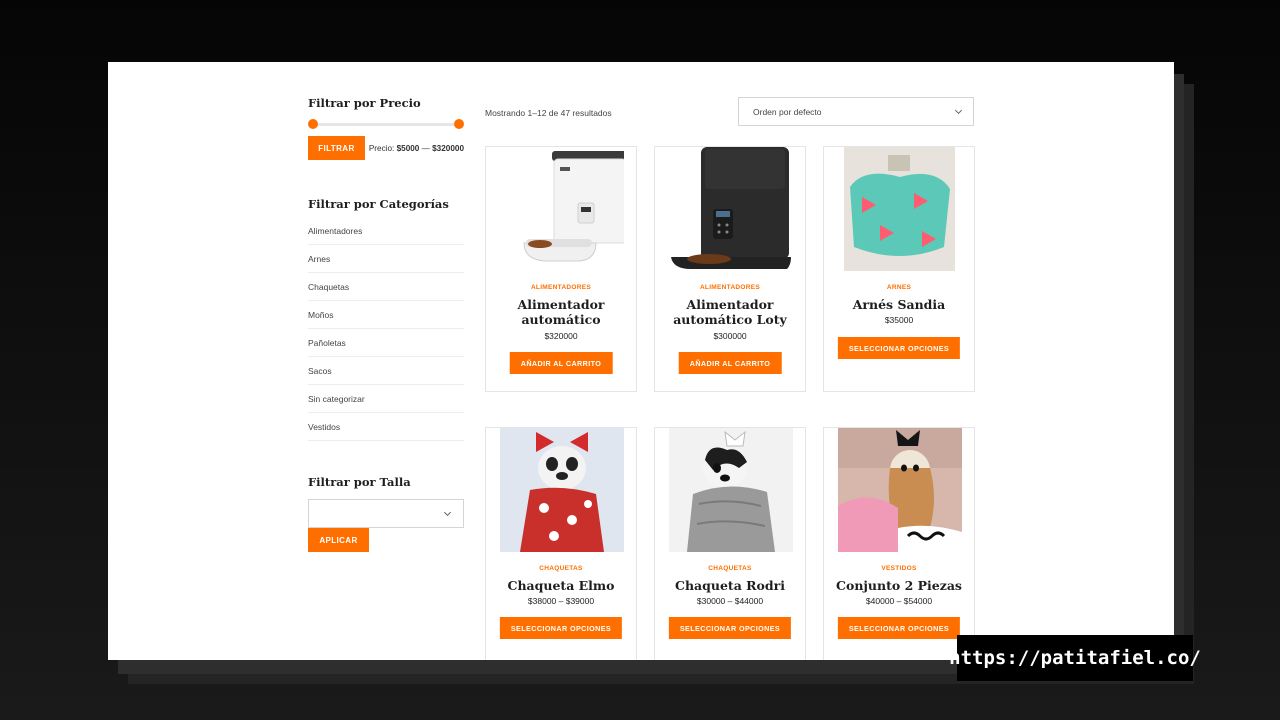 The height and width of the screenshot is (720, 1280). Describe the element at coordinates (381, 148) in the screenshot. I see `price-prefix: Precio:` at that location.